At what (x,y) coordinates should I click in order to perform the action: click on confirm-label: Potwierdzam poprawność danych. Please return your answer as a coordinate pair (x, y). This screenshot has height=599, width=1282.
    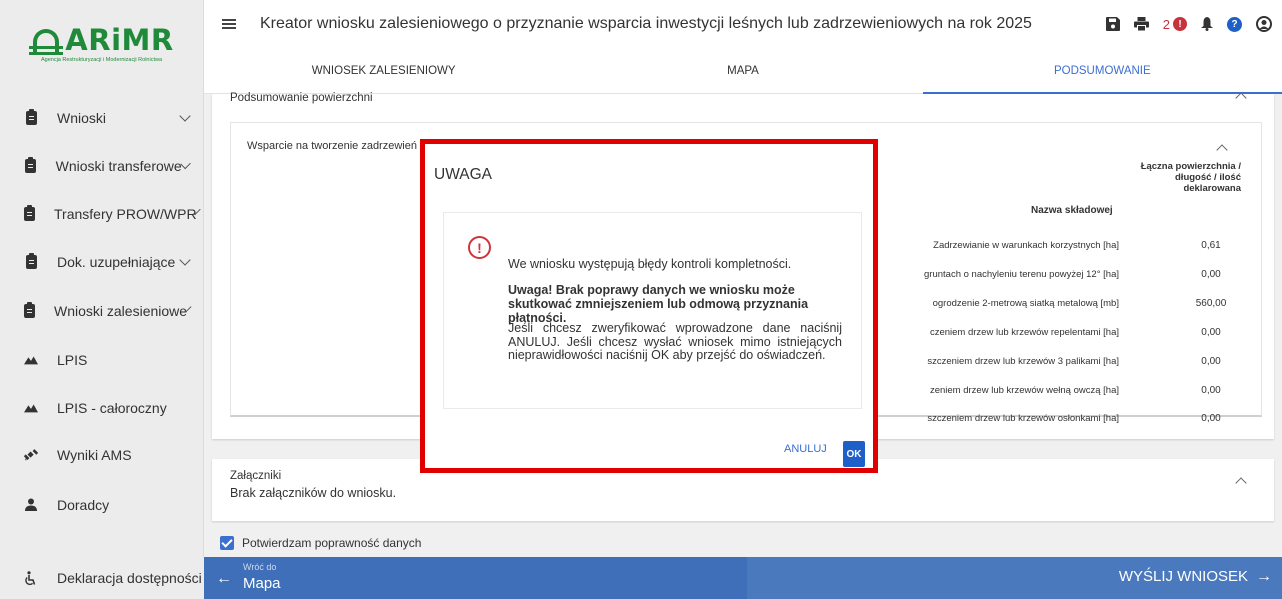
    Looking at the image, I should click on (332, 543).